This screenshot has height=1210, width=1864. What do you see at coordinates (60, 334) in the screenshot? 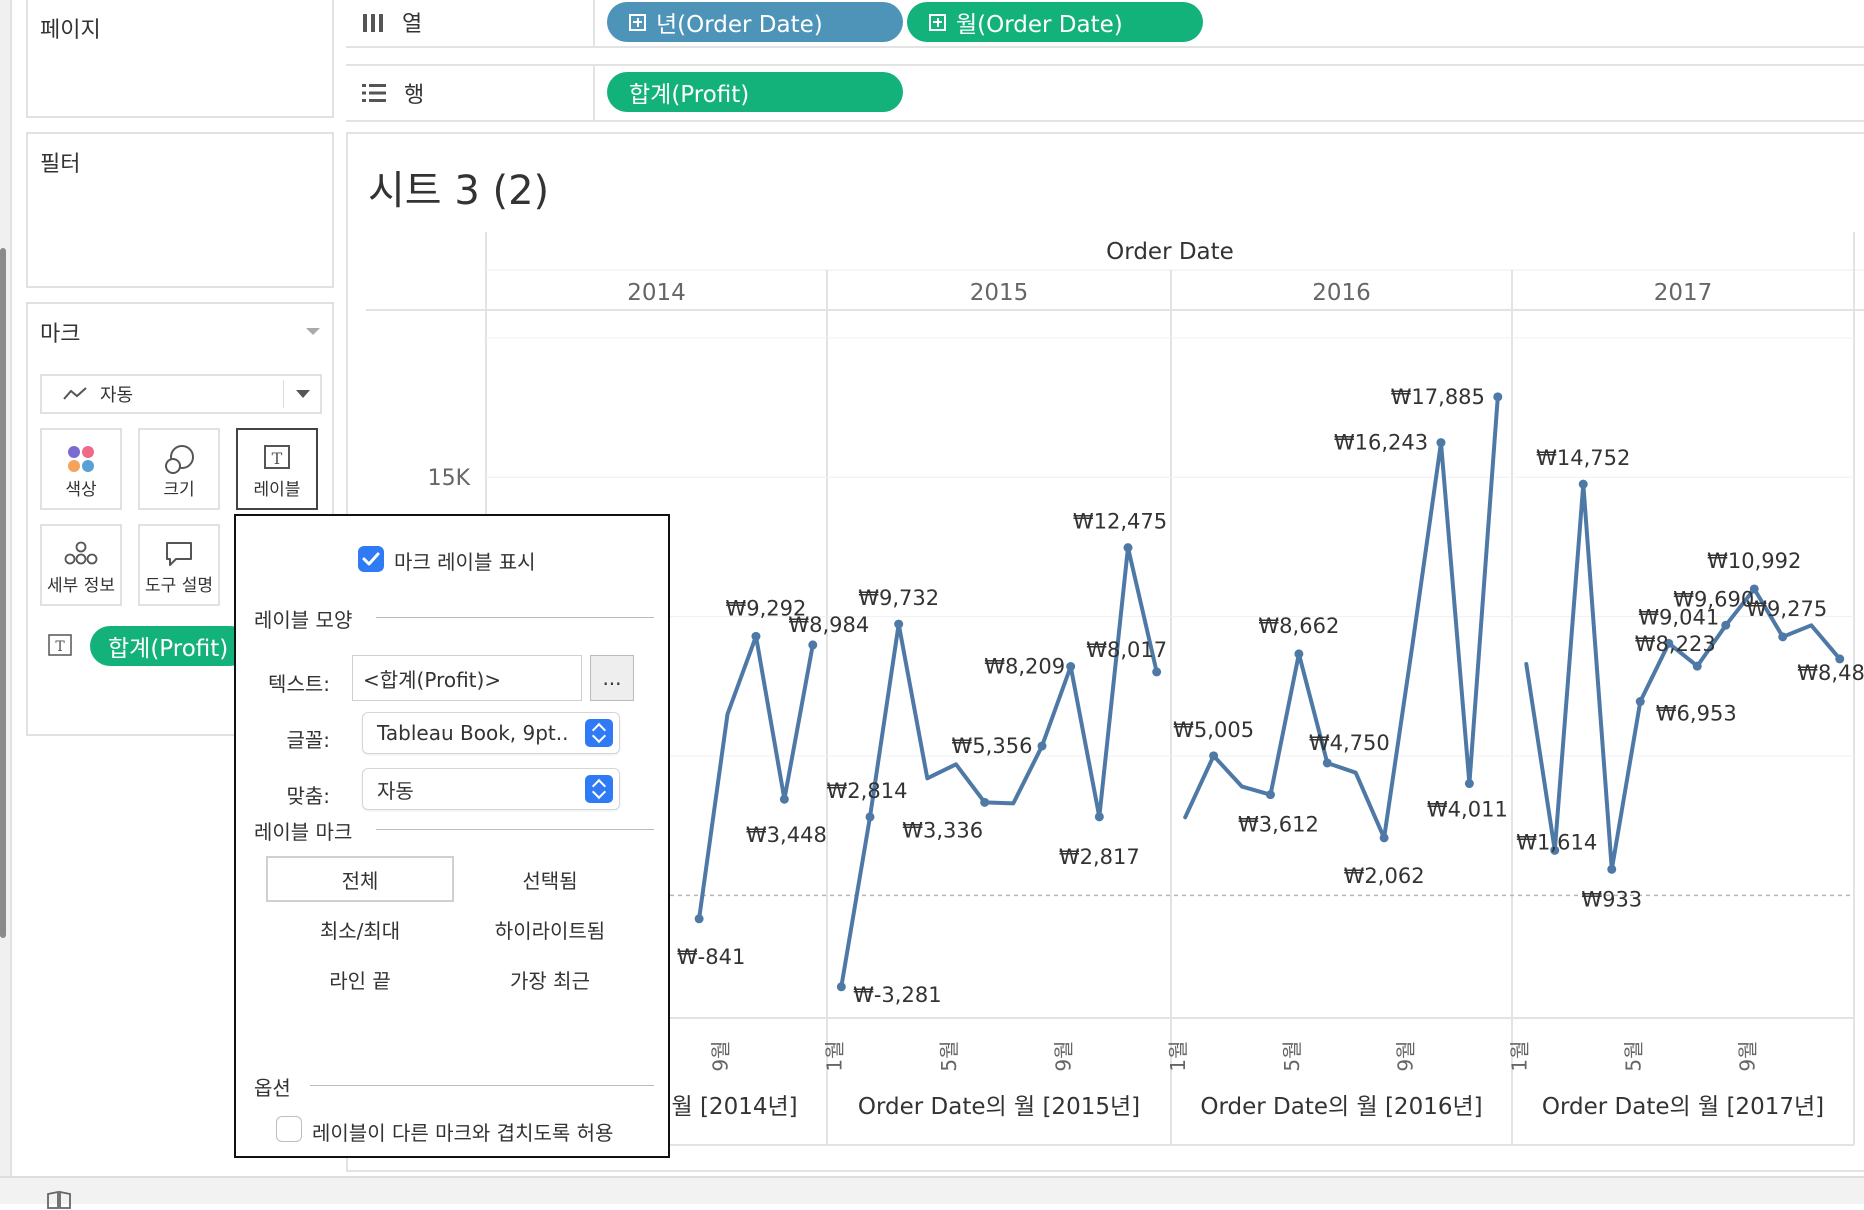
I see `marks-title: 마크` at bounding box center [60, 334].